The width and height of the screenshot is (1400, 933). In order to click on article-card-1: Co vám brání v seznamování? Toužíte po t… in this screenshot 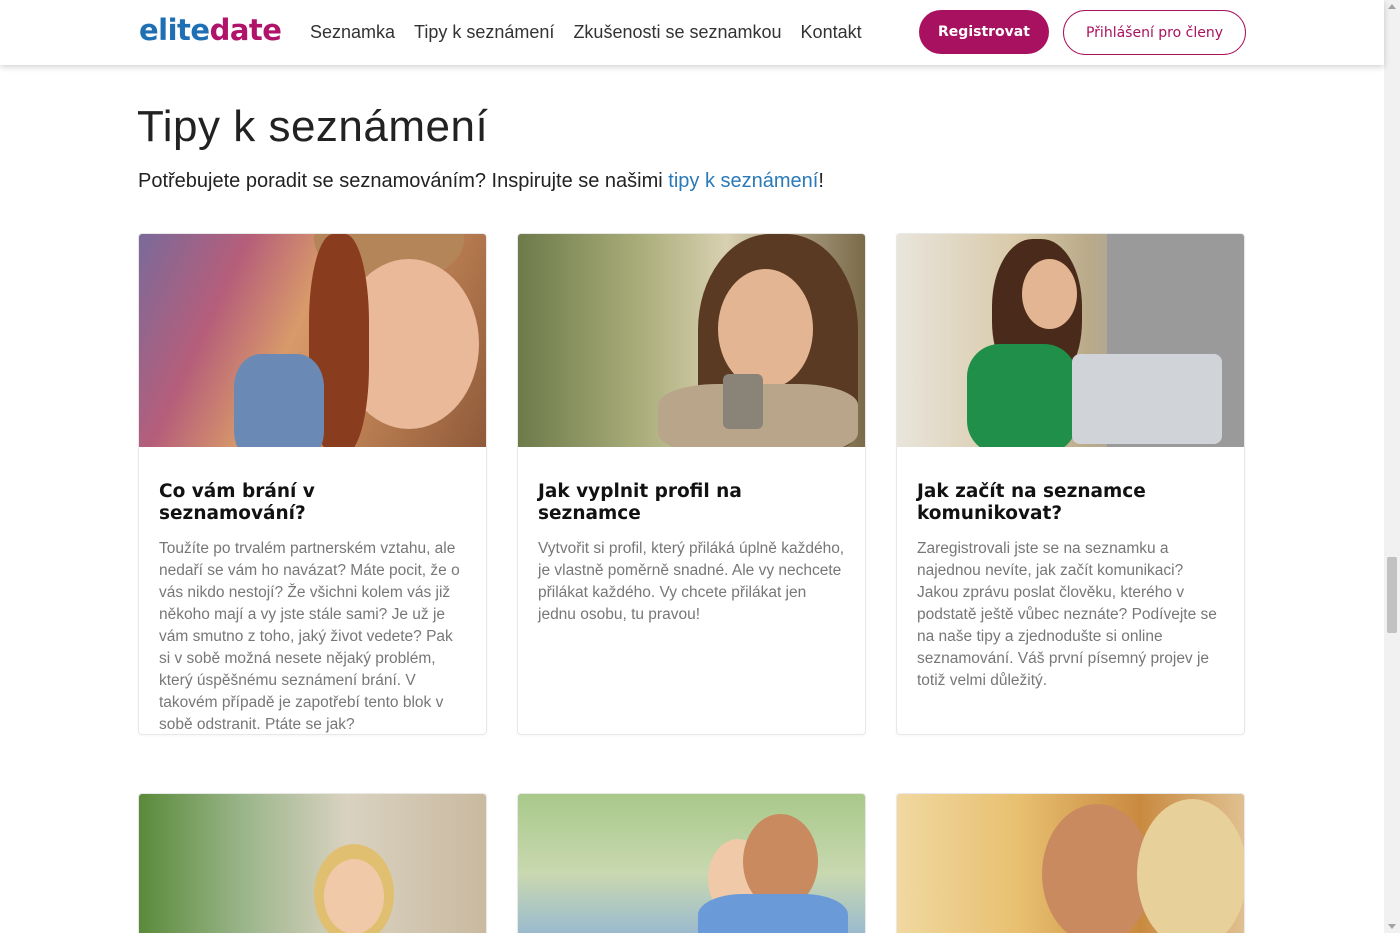, I will do `click(312, 484)`.